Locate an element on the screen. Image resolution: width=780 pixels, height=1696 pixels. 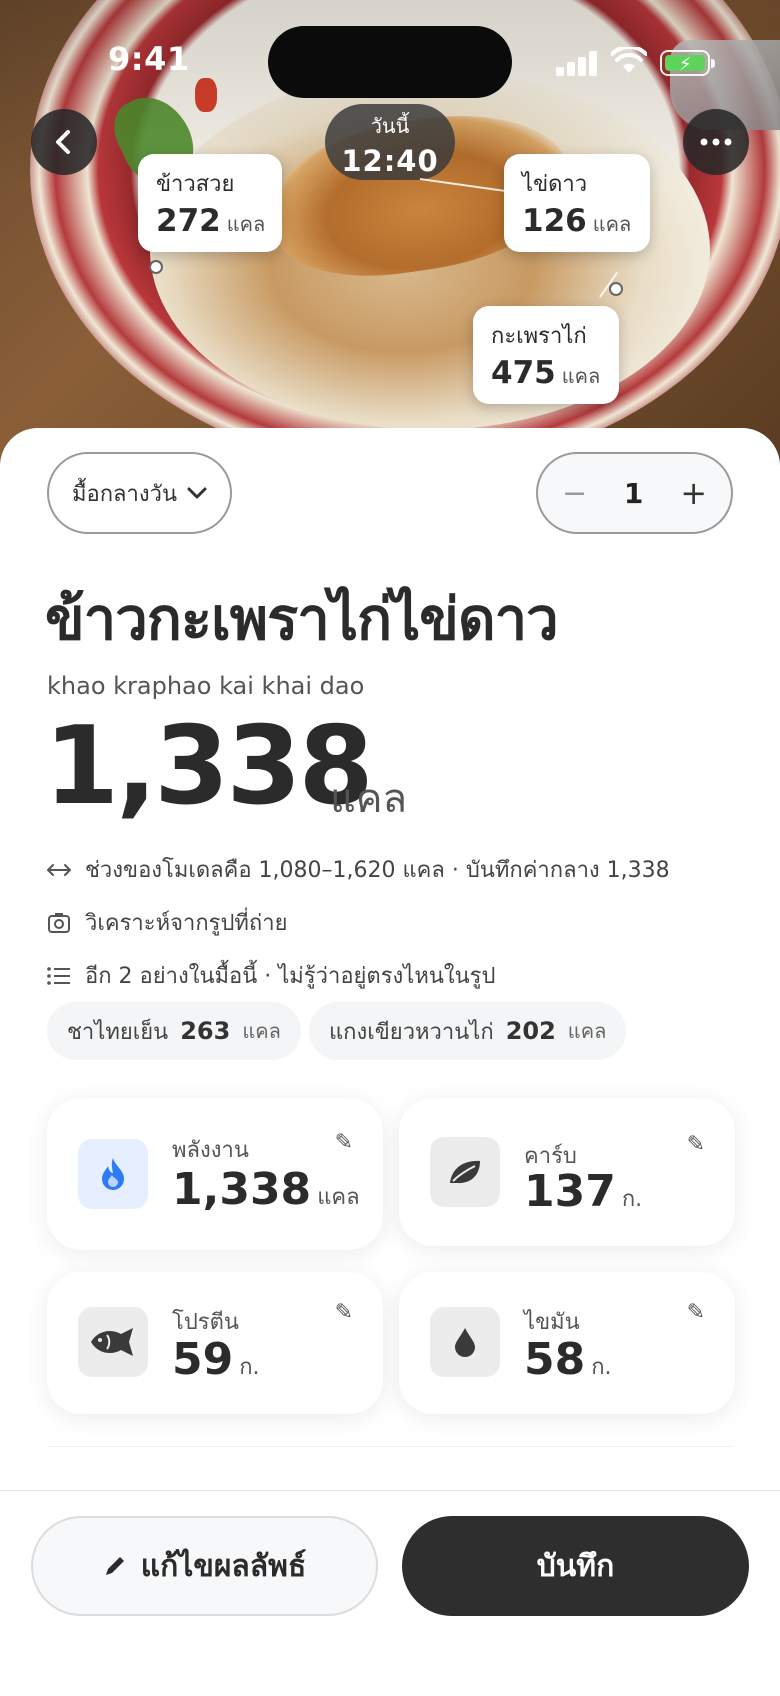
battery-charging-icon: ⚡ is located at coordinates (687, 63).